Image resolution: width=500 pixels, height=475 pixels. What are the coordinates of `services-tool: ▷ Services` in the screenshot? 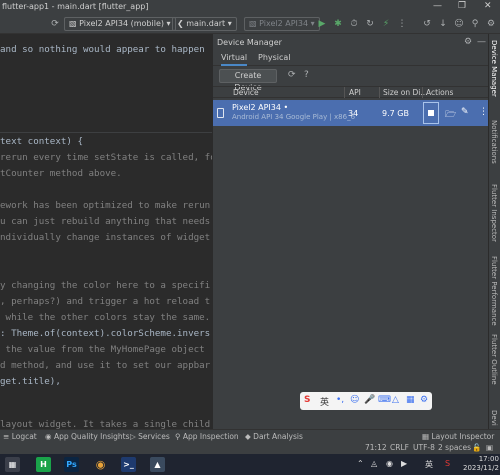 It's located at (150, 436).